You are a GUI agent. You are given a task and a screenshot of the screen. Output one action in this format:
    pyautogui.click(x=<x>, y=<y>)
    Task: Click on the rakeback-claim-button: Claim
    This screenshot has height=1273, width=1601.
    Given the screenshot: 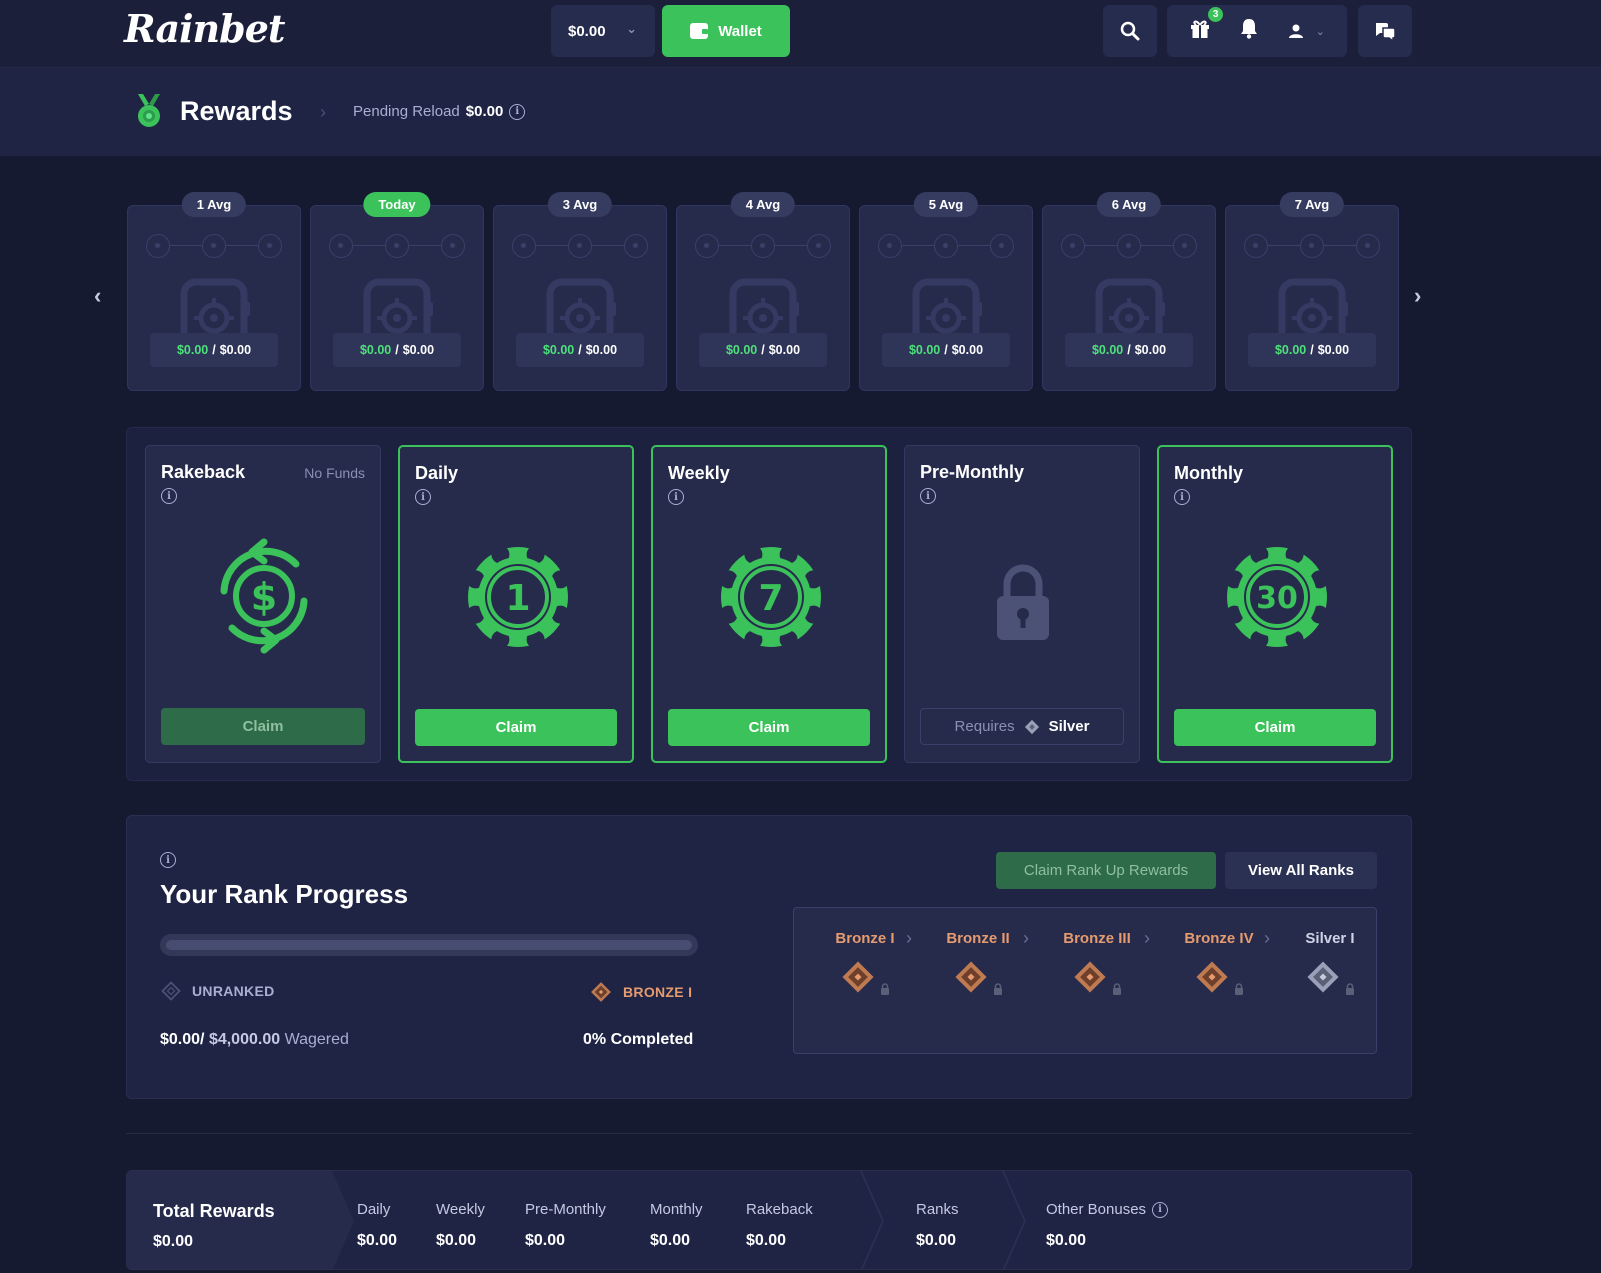 What is the action you would take?
    pyautogui.click(x=263, y=726)
    